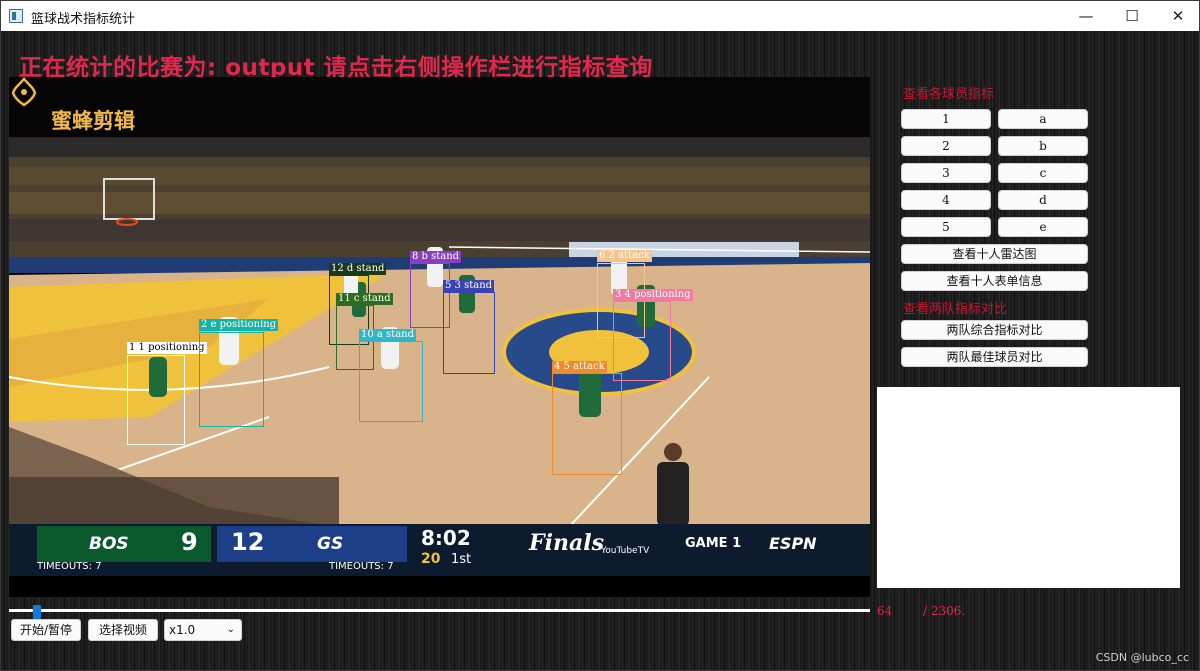  I want to click on player-button-3: 3, so click(946, 173).